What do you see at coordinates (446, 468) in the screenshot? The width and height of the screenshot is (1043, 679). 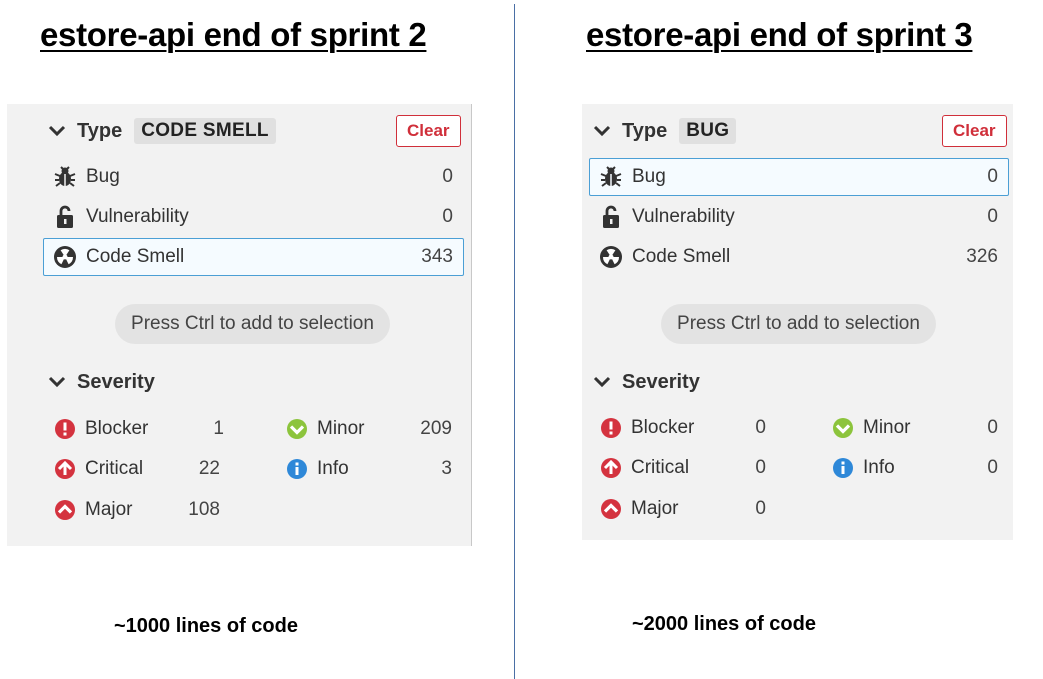 I see `severity-count: 3` at bounding box center [446, 468].